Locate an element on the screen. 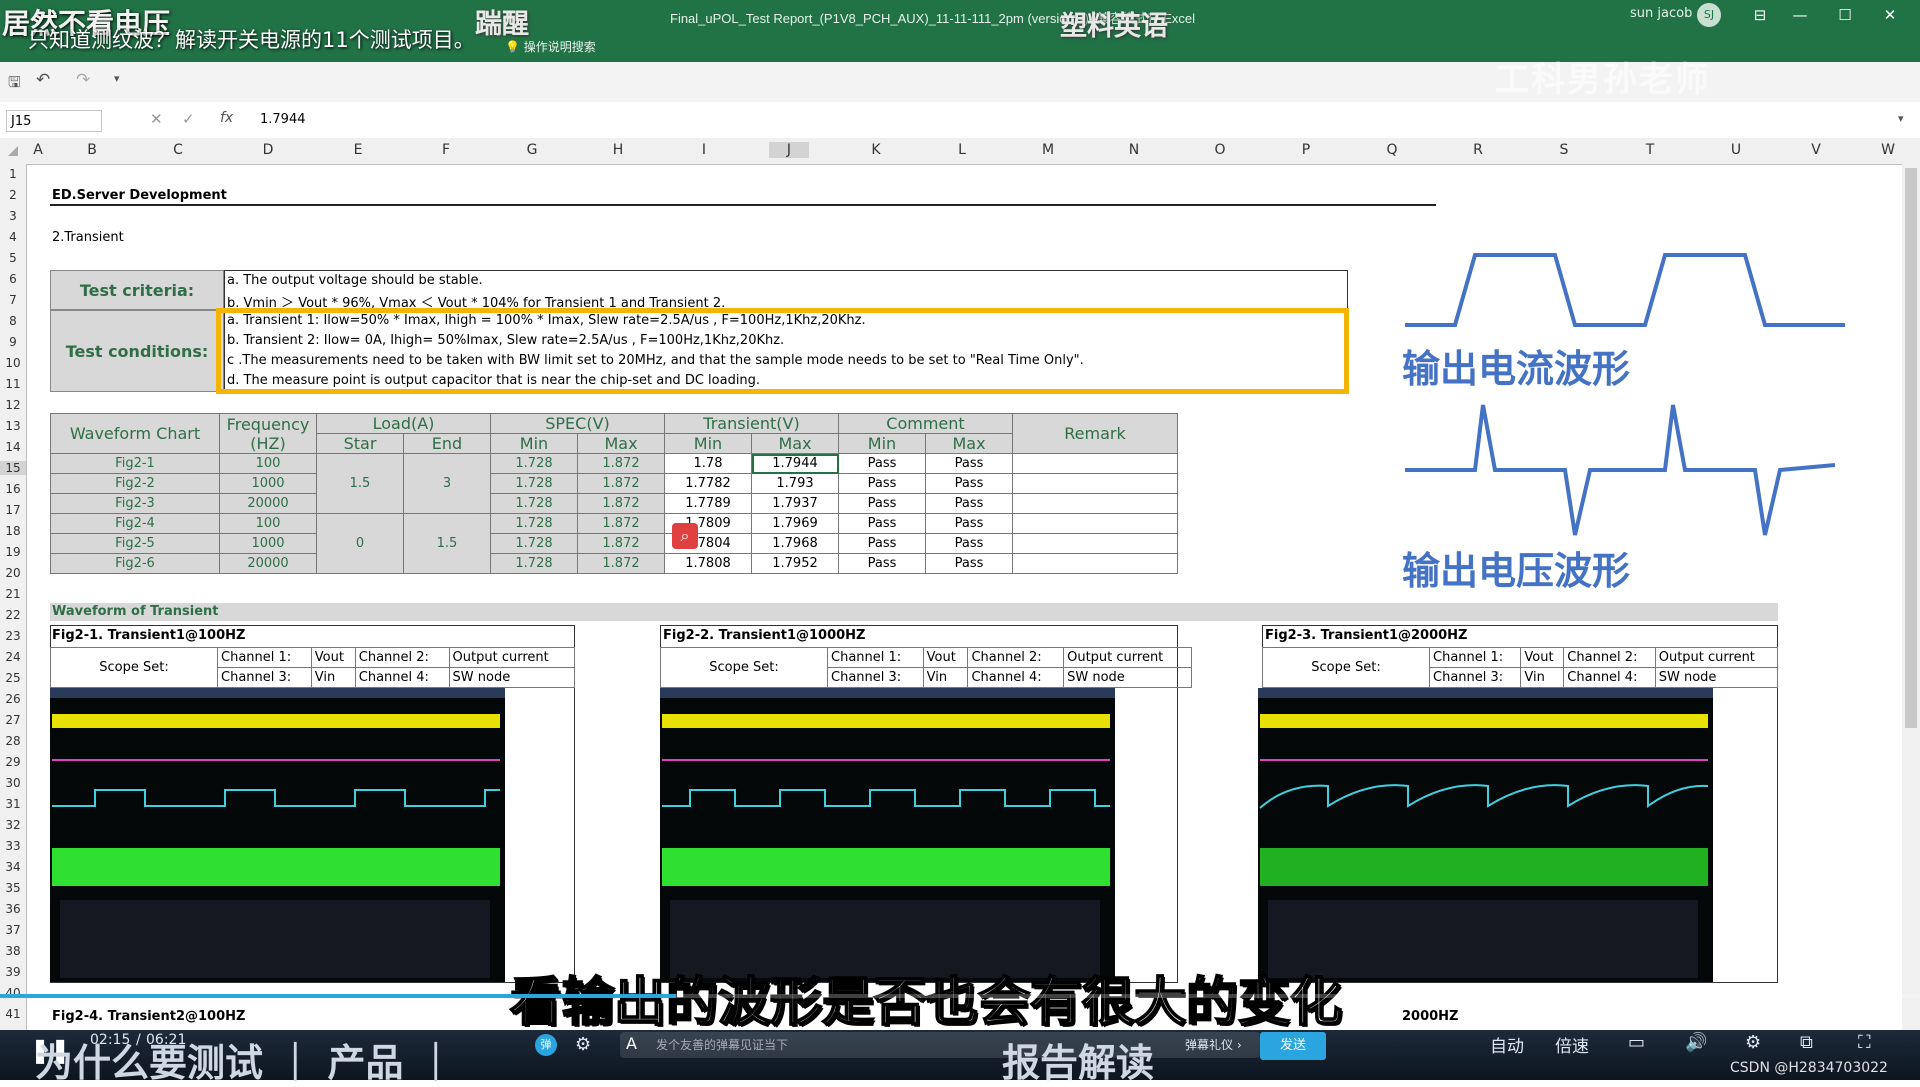 The height and width of the screenshot is (1087, 1920). row-header: 38 is located at coordinates (13, 951).